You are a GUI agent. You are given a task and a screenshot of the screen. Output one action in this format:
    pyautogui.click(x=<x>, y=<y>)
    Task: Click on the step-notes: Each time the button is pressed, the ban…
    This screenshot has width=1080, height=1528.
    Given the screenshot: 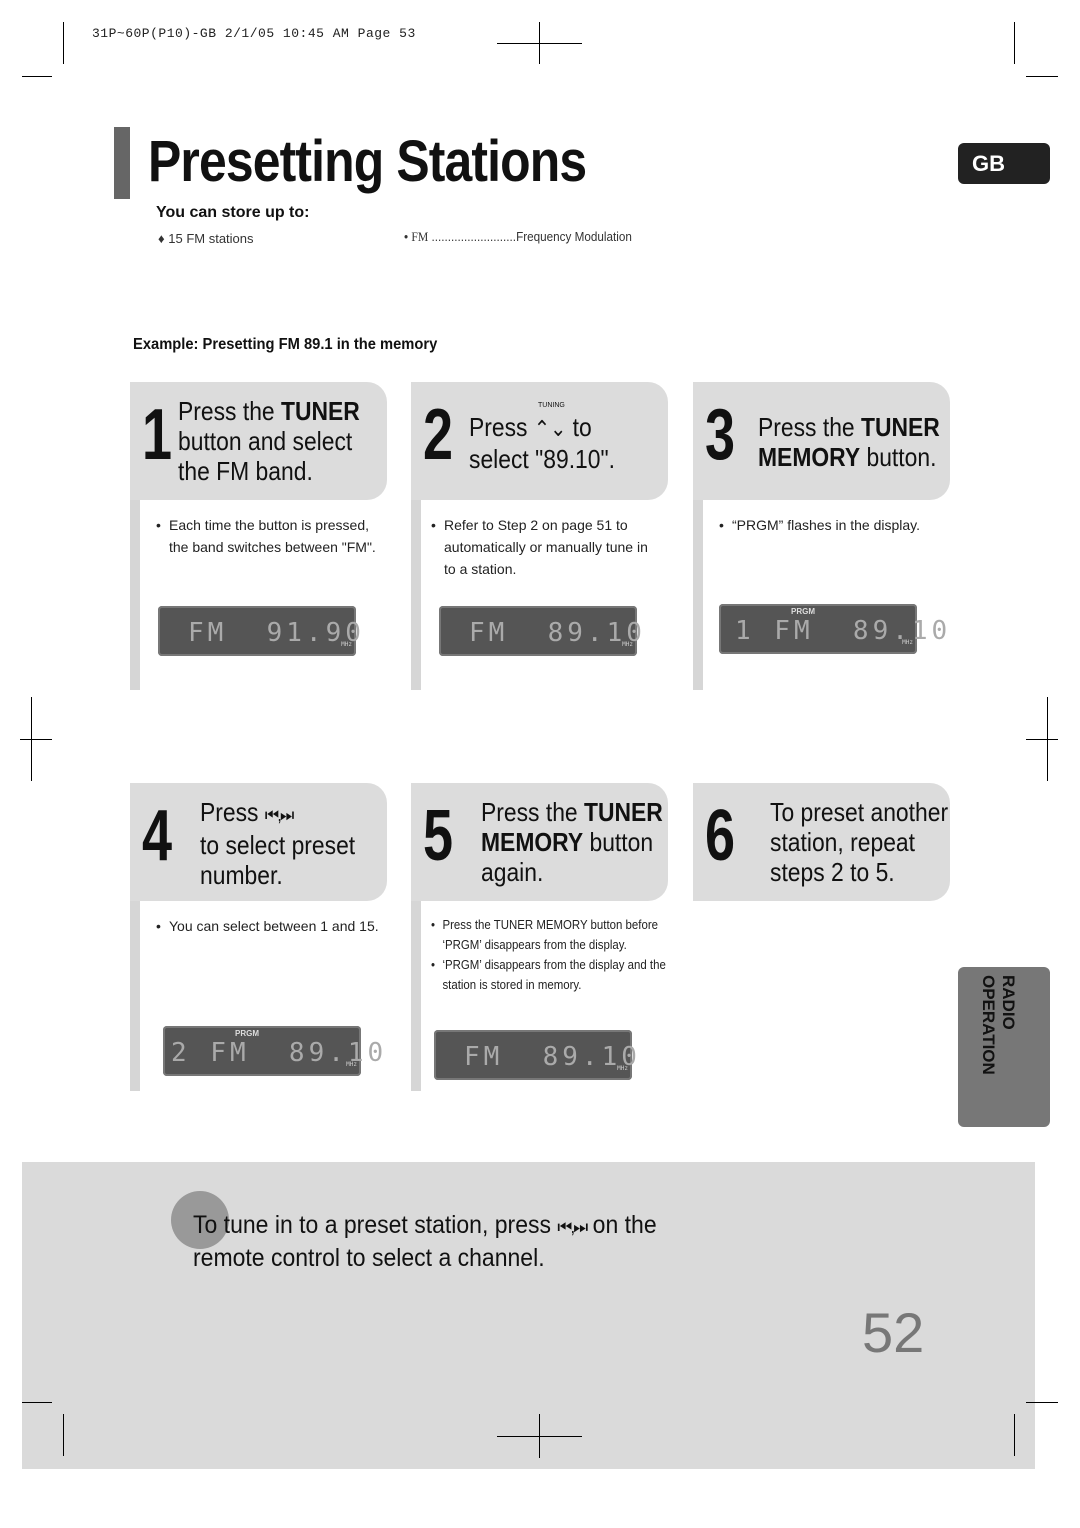 What is the action you would take?
    pyautogui.click(x=272, y=536)
    